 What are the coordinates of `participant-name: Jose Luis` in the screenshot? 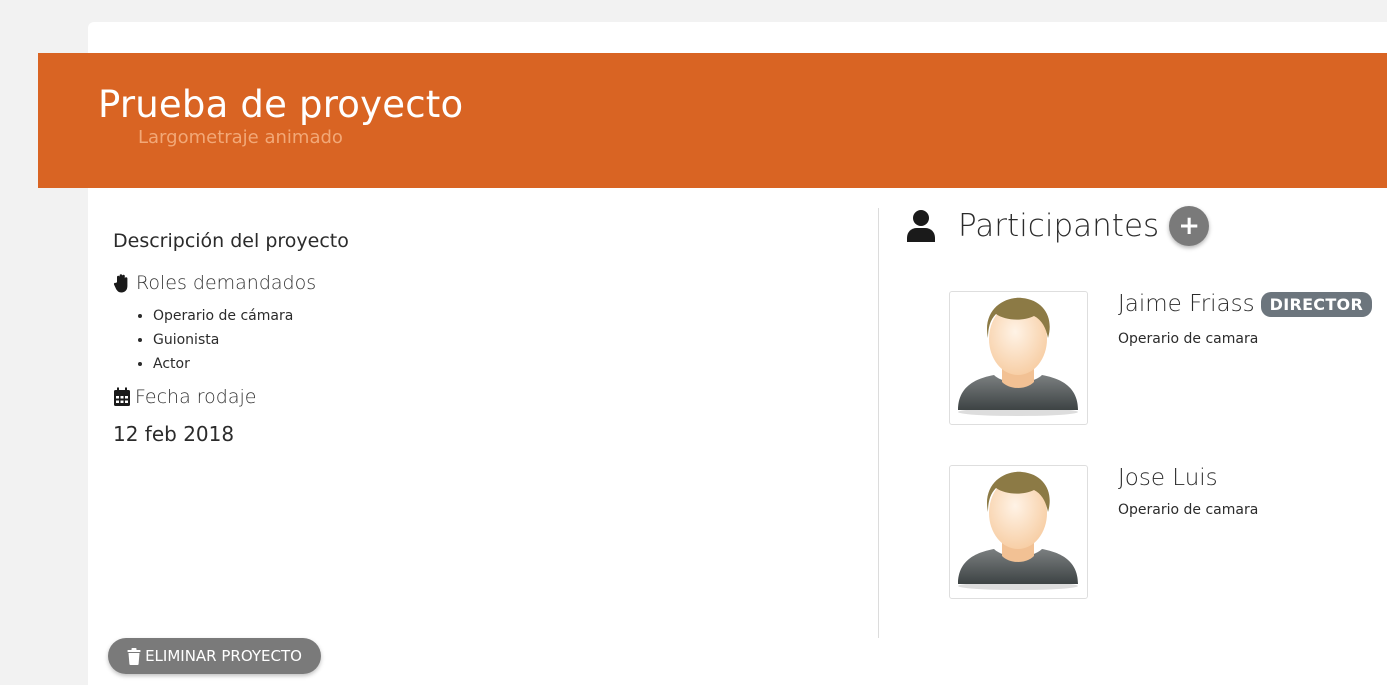 It's located at (1168, 478).